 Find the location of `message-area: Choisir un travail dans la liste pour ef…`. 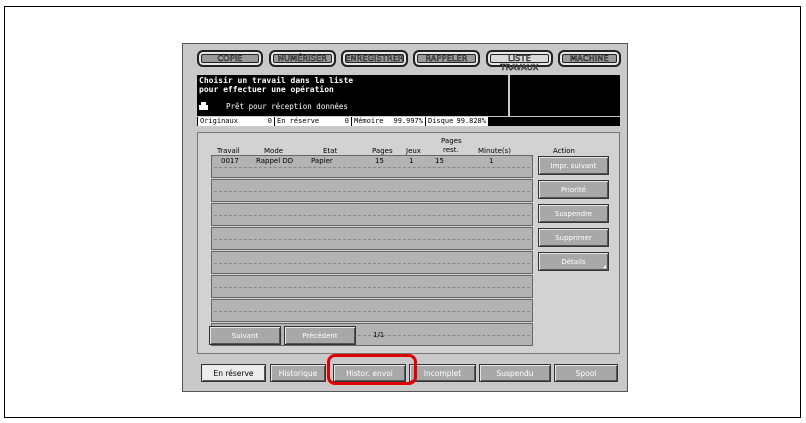

message-area: Choisir un travail dans la liste pour ef… is located at coordinates (352, 95).